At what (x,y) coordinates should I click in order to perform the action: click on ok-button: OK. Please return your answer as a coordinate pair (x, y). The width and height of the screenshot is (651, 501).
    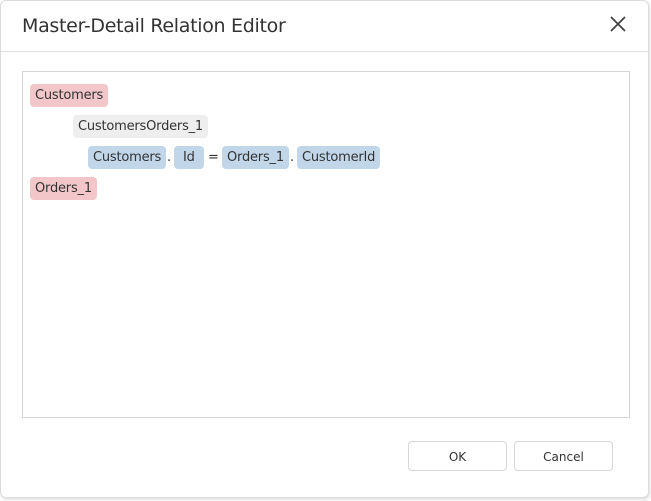
    Looking at the image, I should click on (457, 456).